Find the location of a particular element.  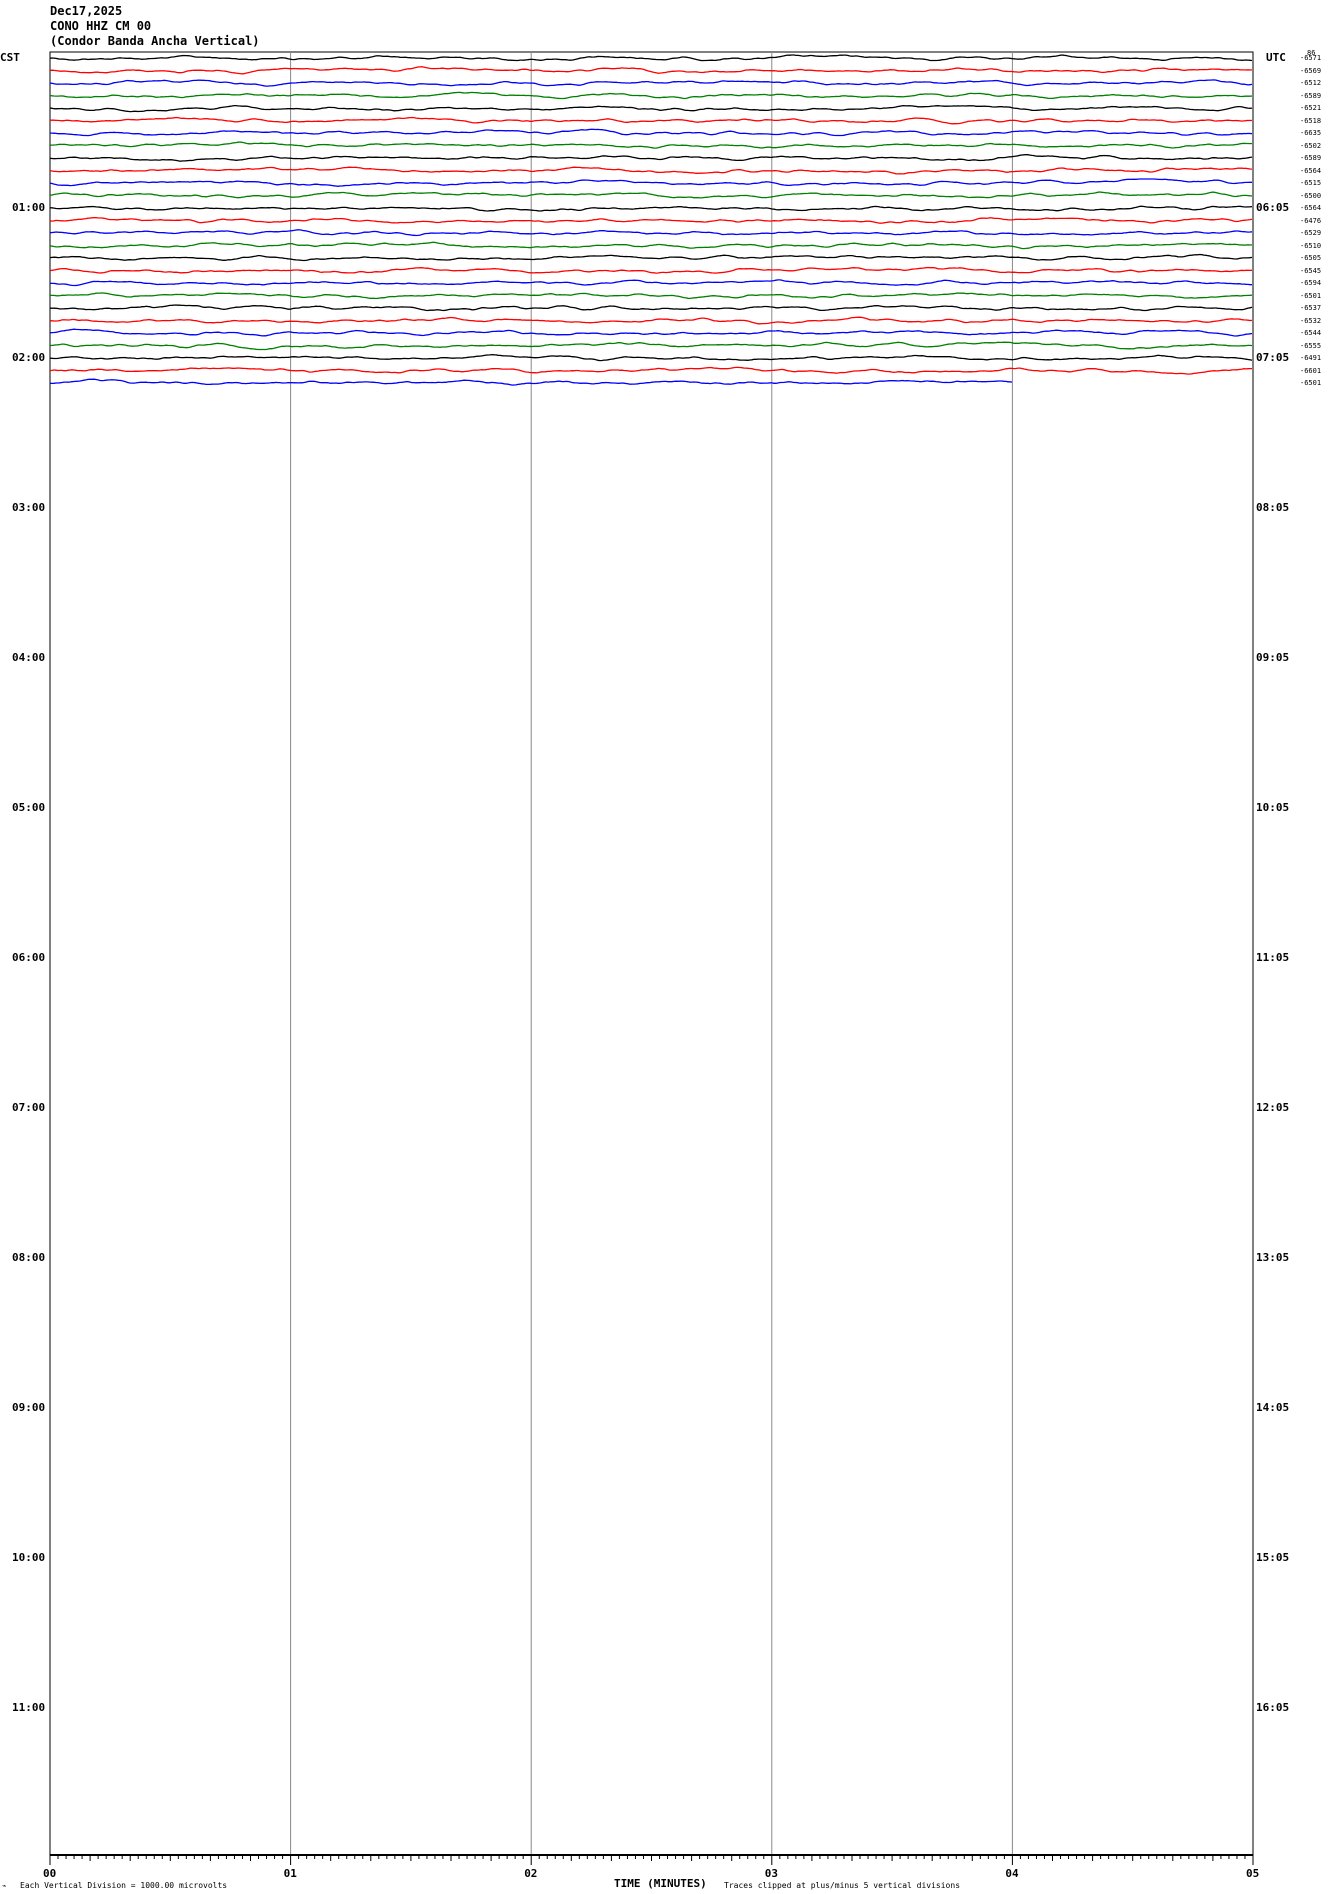

trace-offset-label: -6635 is located at coordinates (1311, 133).